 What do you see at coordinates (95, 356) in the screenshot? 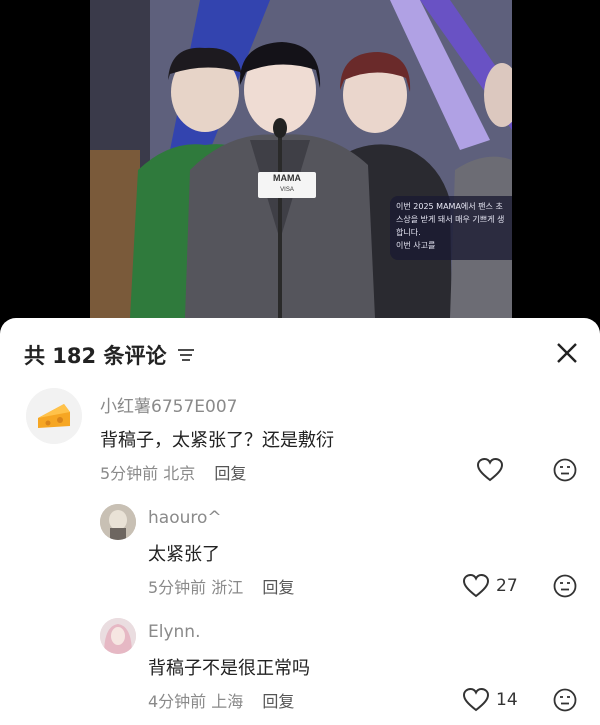
I see `comment-count-title: 共 182 条评论` at bounding box center [95, 356].